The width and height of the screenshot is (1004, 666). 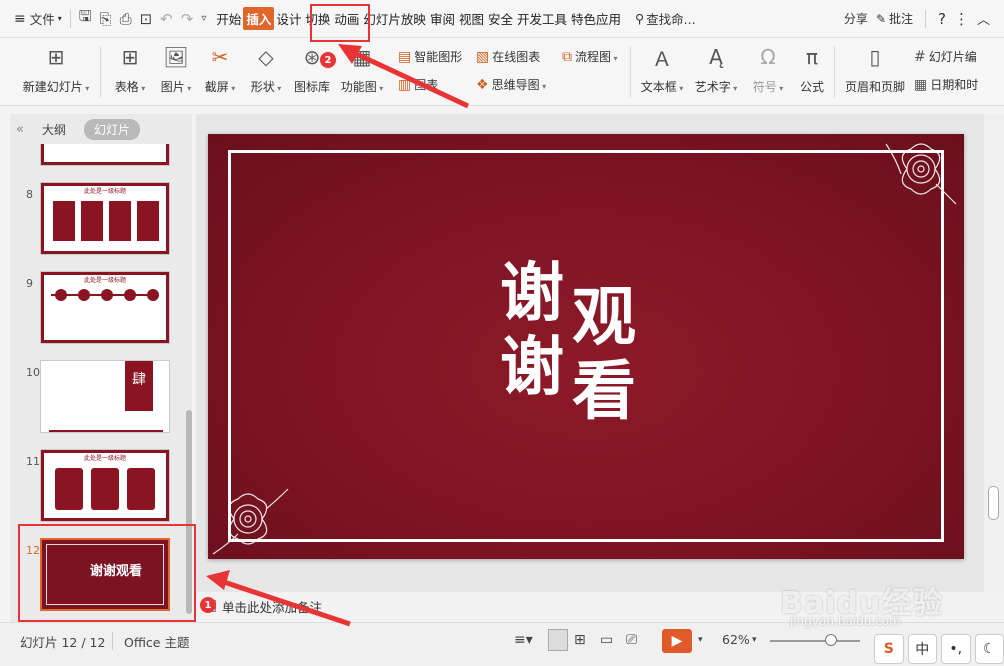 What do you see at coordinates (220, 57) in the screenshot?
I see `scissors-icon: ✂` at bounding box center [220, 57].